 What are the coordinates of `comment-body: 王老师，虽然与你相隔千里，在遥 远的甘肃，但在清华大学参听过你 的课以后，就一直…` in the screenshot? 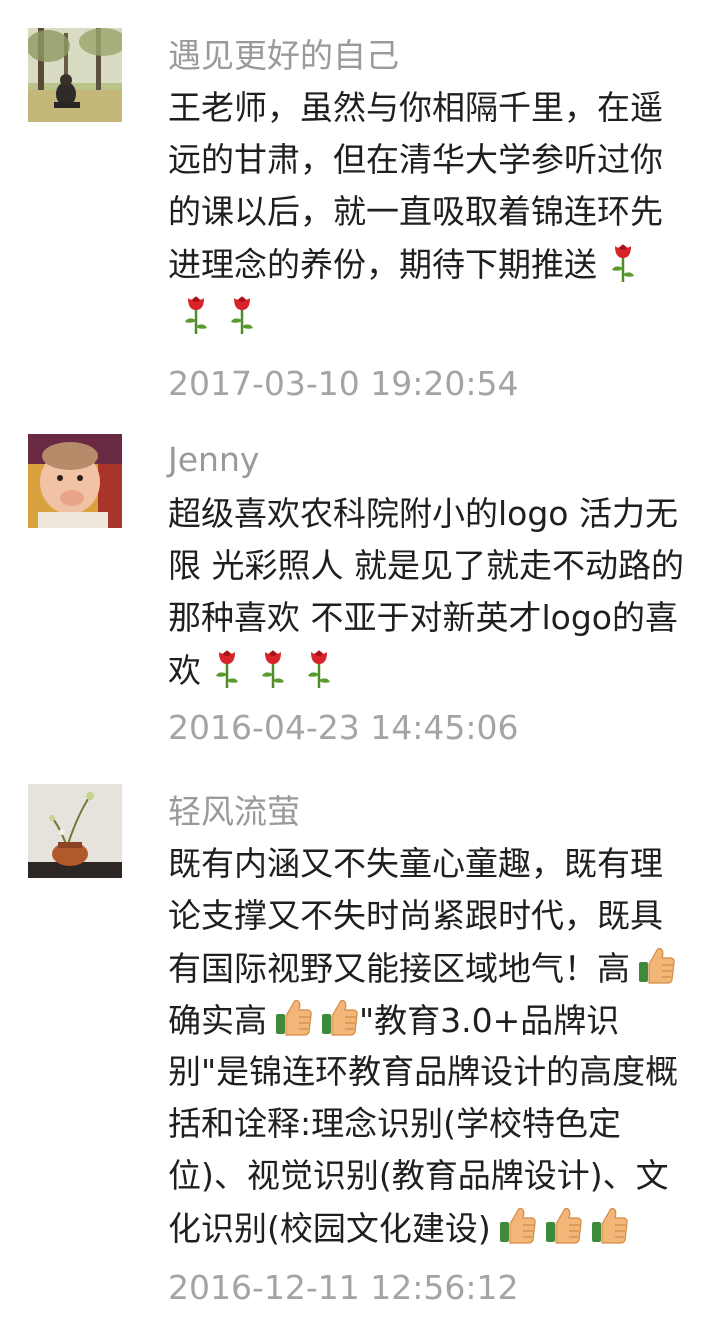 It's located at (428, 212).